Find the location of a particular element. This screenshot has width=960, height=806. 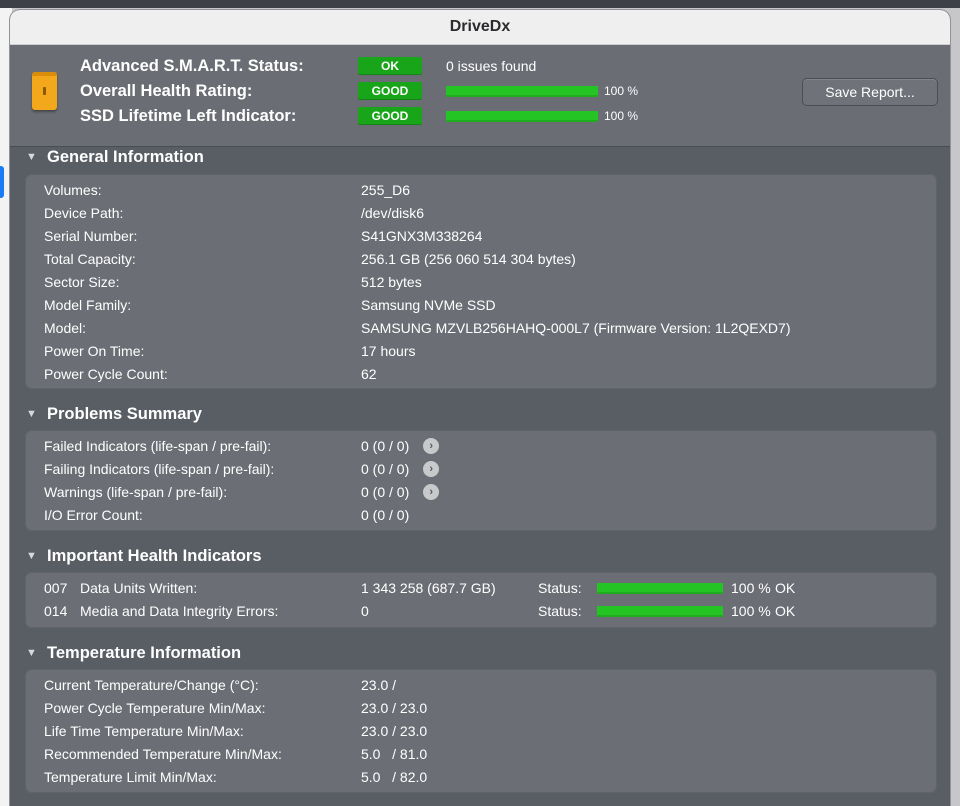

smart-status-badge: OK is located at coordinates (390, 66).